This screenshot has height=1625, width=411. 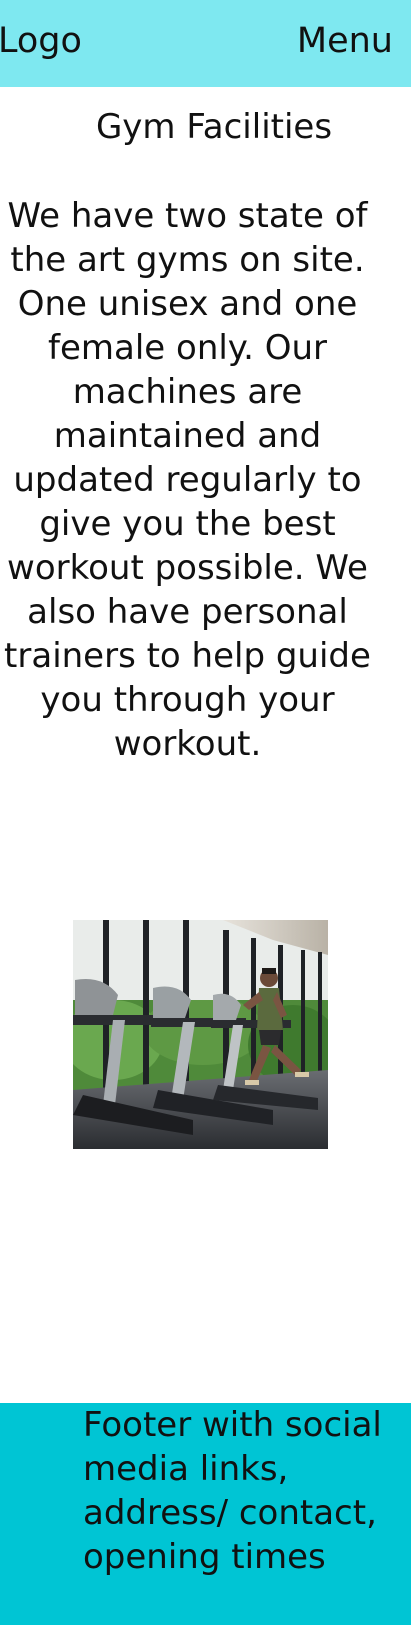 What do you see at coordinates (41, 41) in the screenshot?
I see `logo: Logo` at bounding box center [41, 41].